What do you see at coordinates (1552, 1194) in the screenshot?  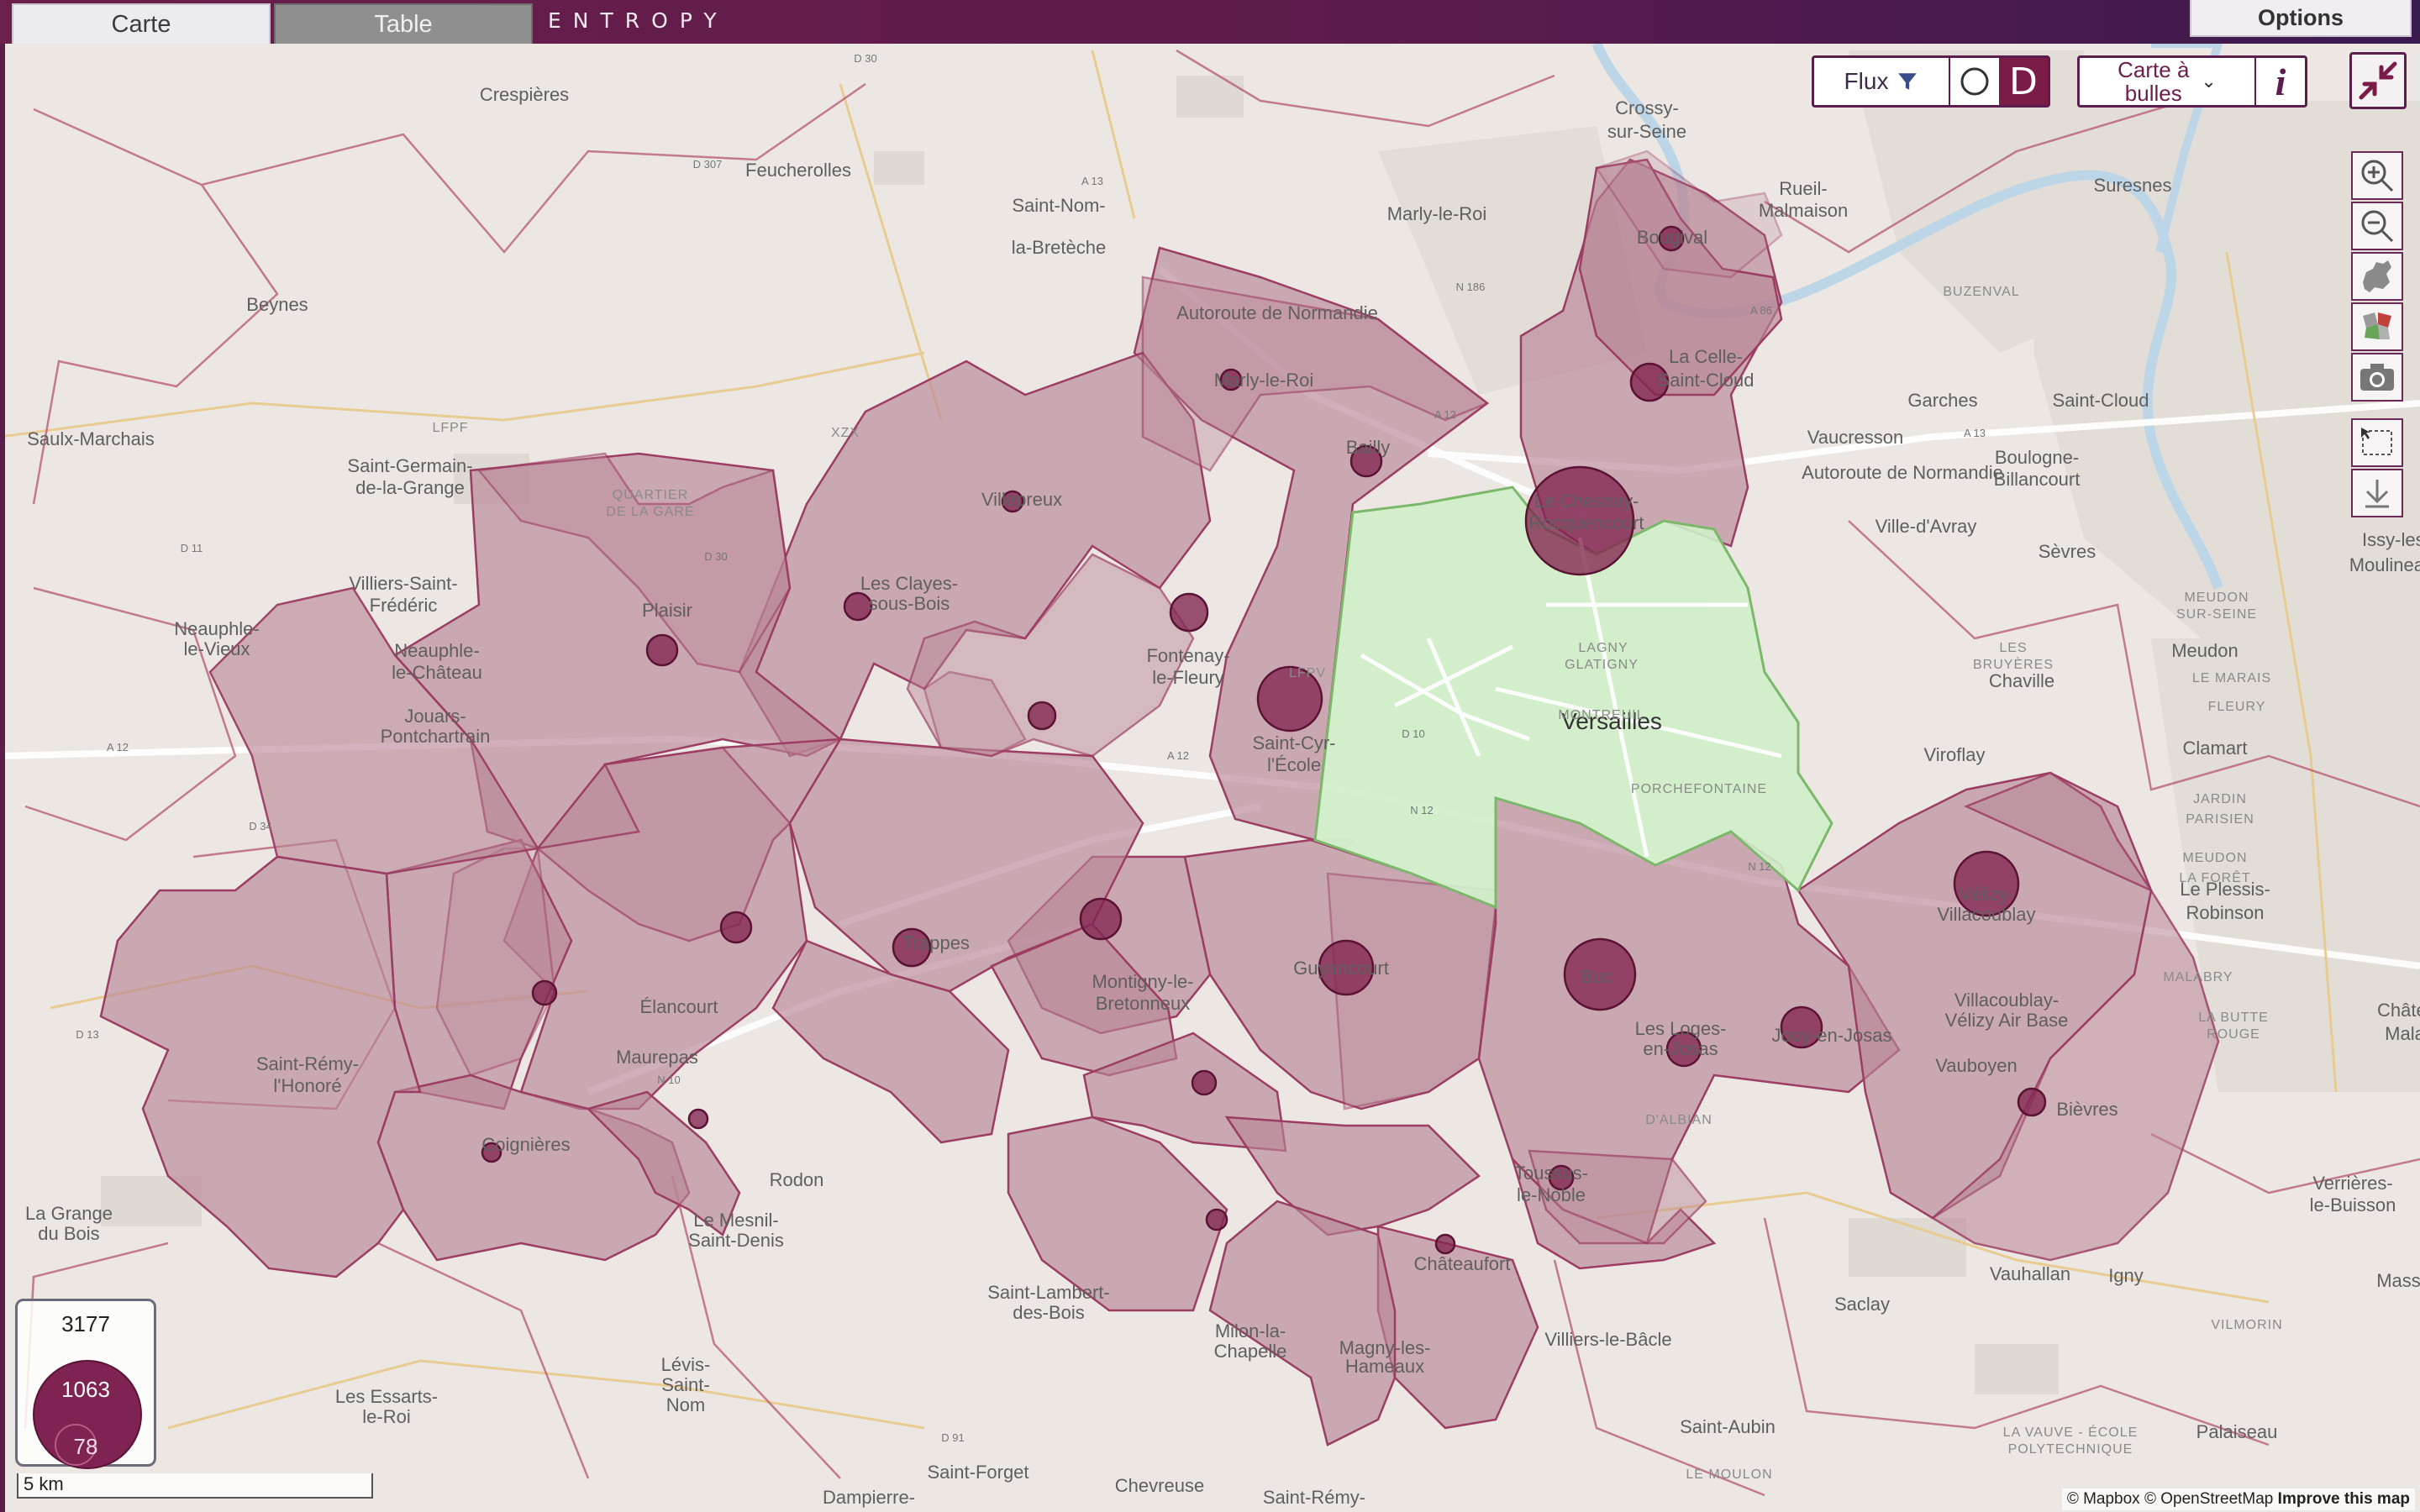 I see `map-label: le-Noble` at bounding box center [1552, 1194].